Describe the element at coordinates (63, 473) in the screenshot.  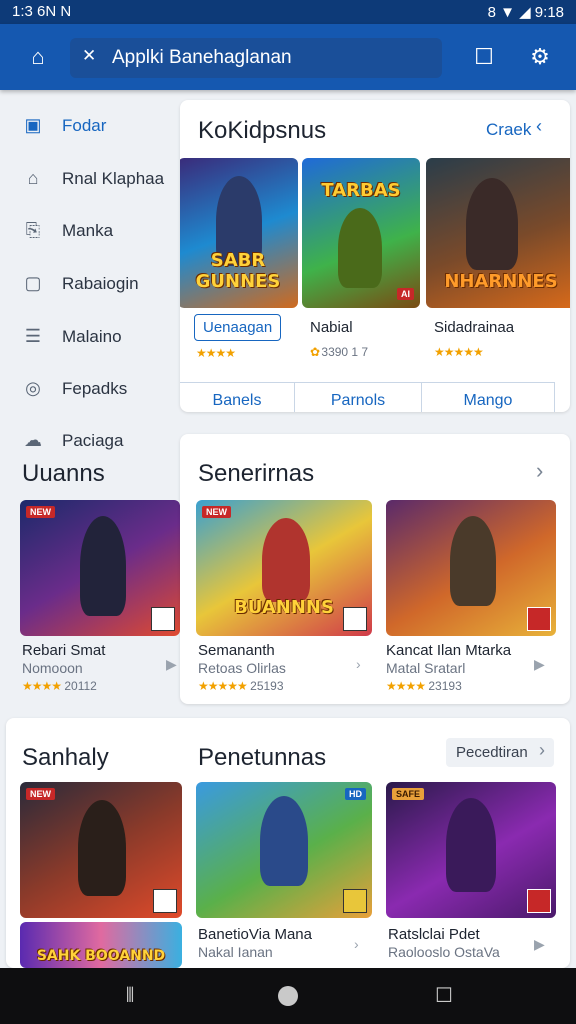
I see `left-heading: Uuanns` at that location.